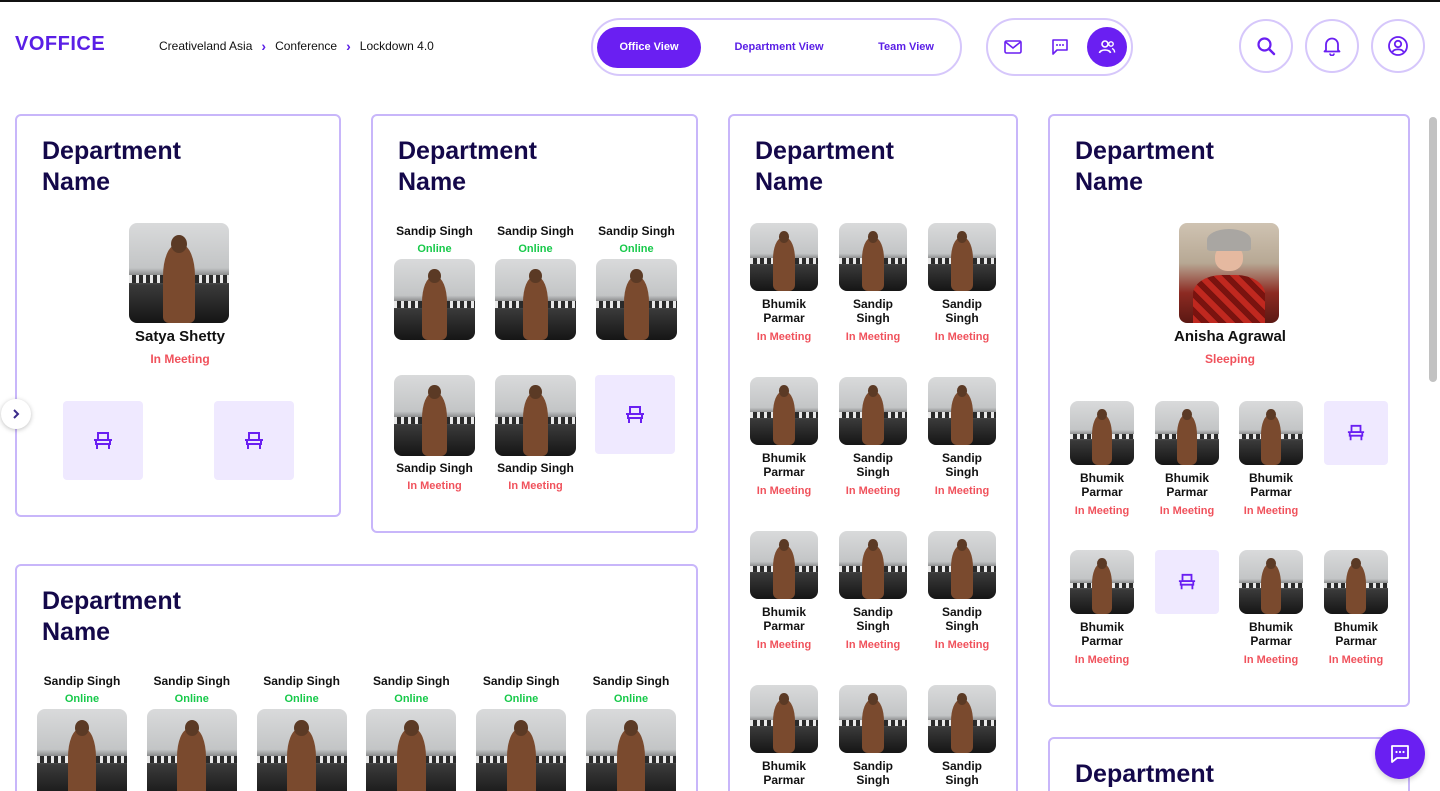 The height and width of the screenshot is (791, 1440). I want to click on bell-icon, so click(1332, 46).